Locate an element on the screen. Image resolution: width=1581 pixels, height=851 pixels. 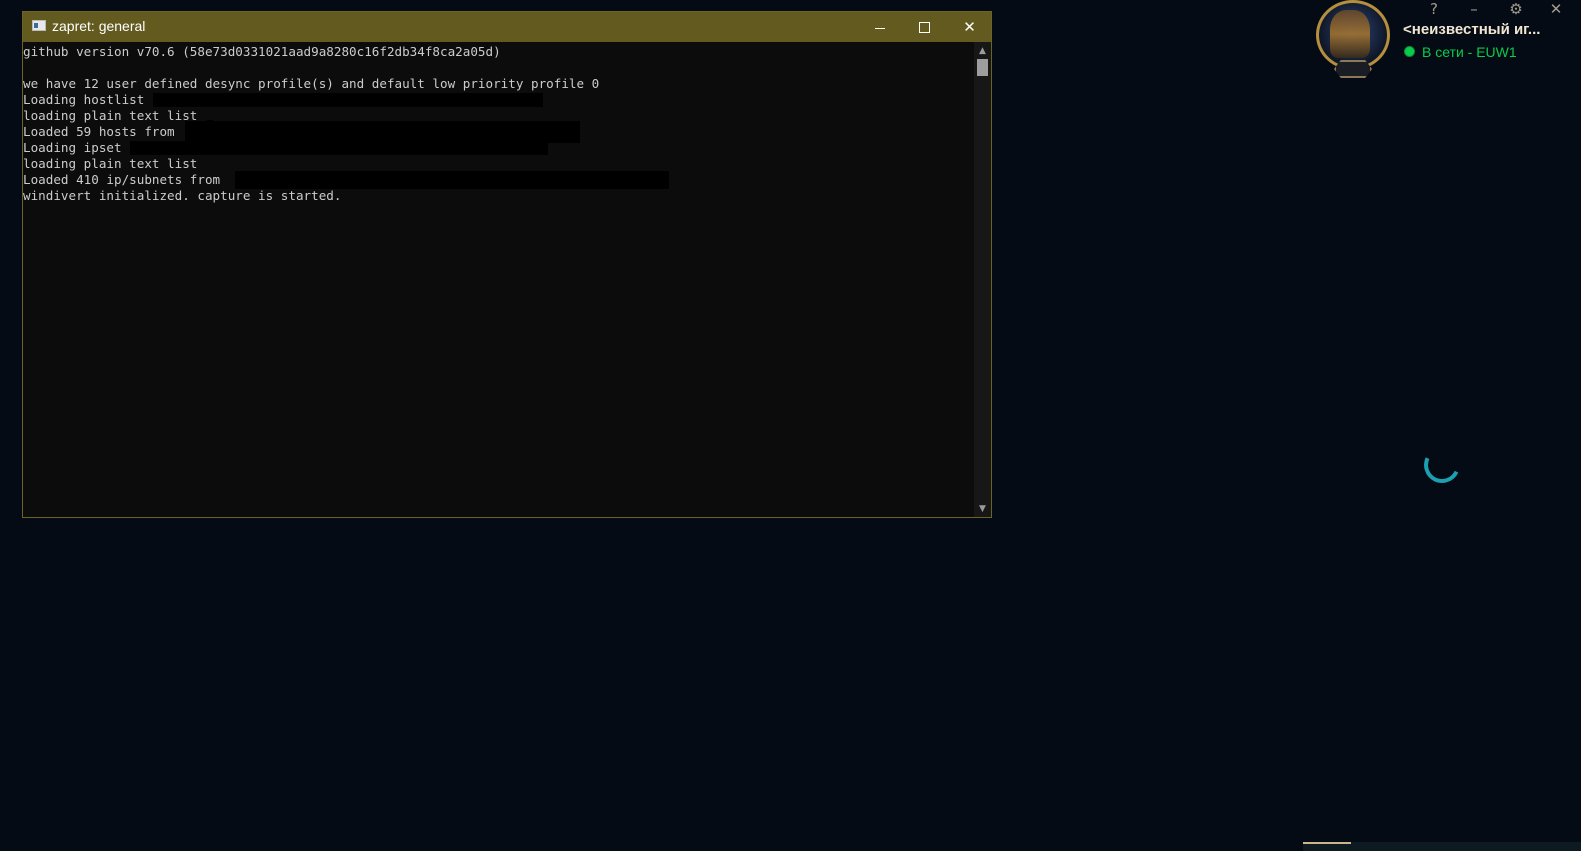
console-titlebar: zapret: general ✕ is located at coordinates (507, 27).